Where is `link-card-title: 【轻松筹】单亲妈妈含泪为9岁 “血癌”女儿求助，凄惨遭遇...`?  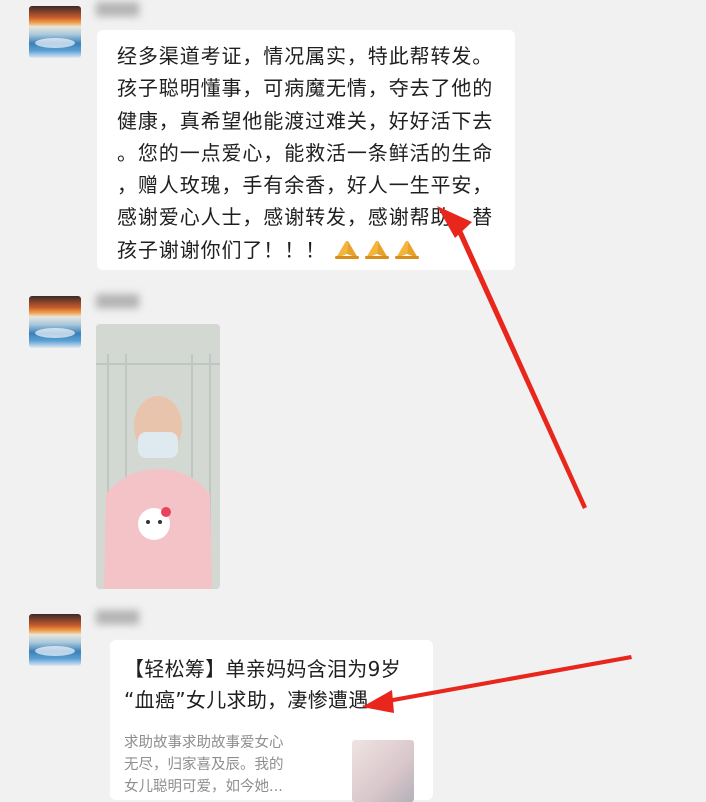
link-card-title: 【轻松筹】单亲妈妈含泪为9岁 “血癌”女儿求助，凄惨遭遇... is located at coordinates (274, 685).